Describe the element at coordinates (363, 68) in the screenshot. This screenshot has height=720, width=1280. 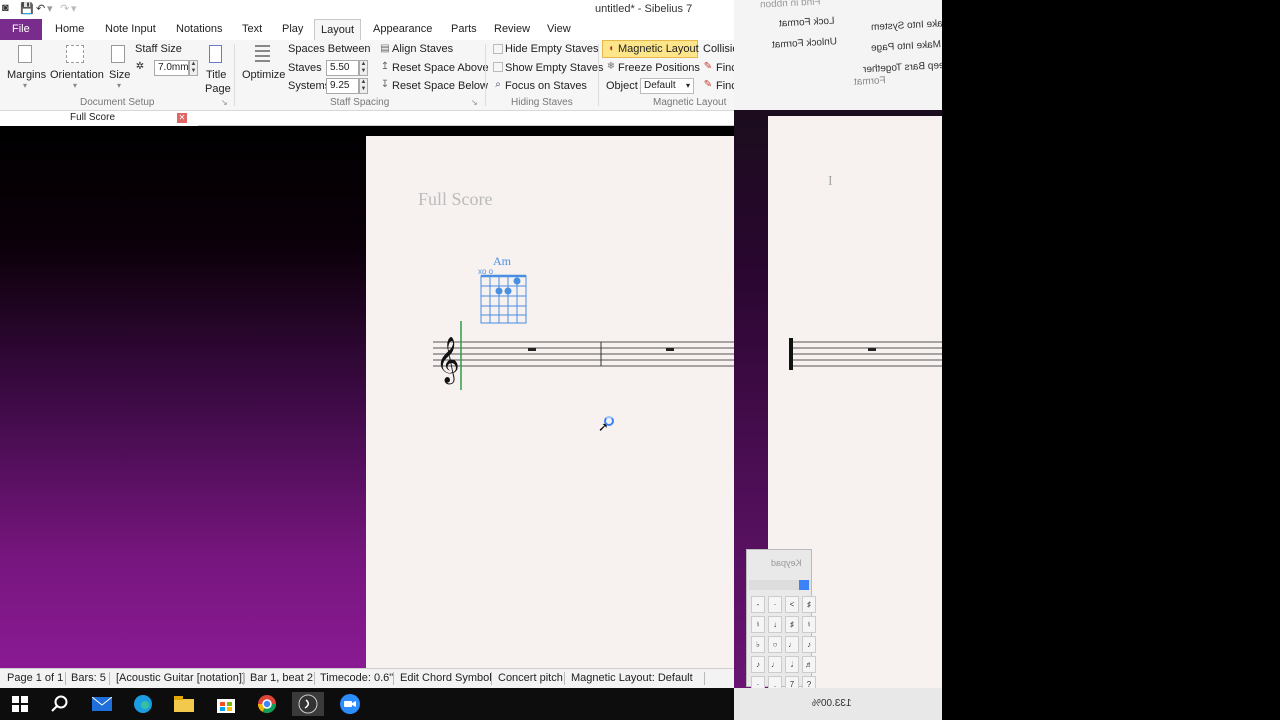
I see `staves-spinner: ▲ ▼` at that location.